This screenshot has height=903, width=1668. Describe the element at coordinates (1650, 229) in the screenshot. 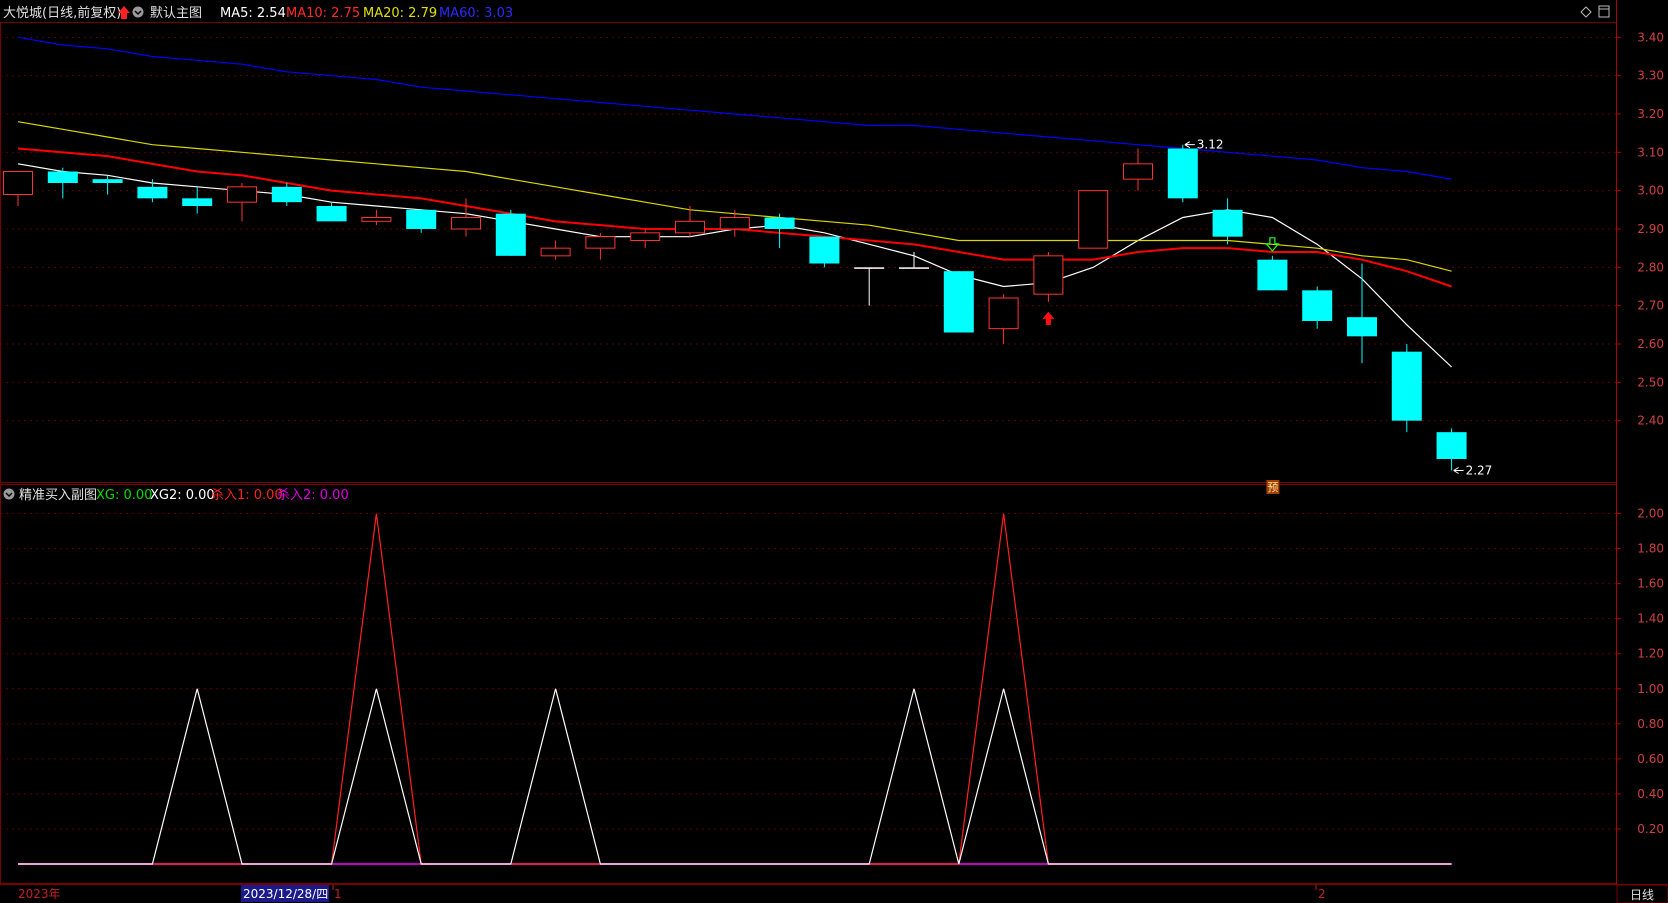

I see `main-tick-label: 2.90` at that location.